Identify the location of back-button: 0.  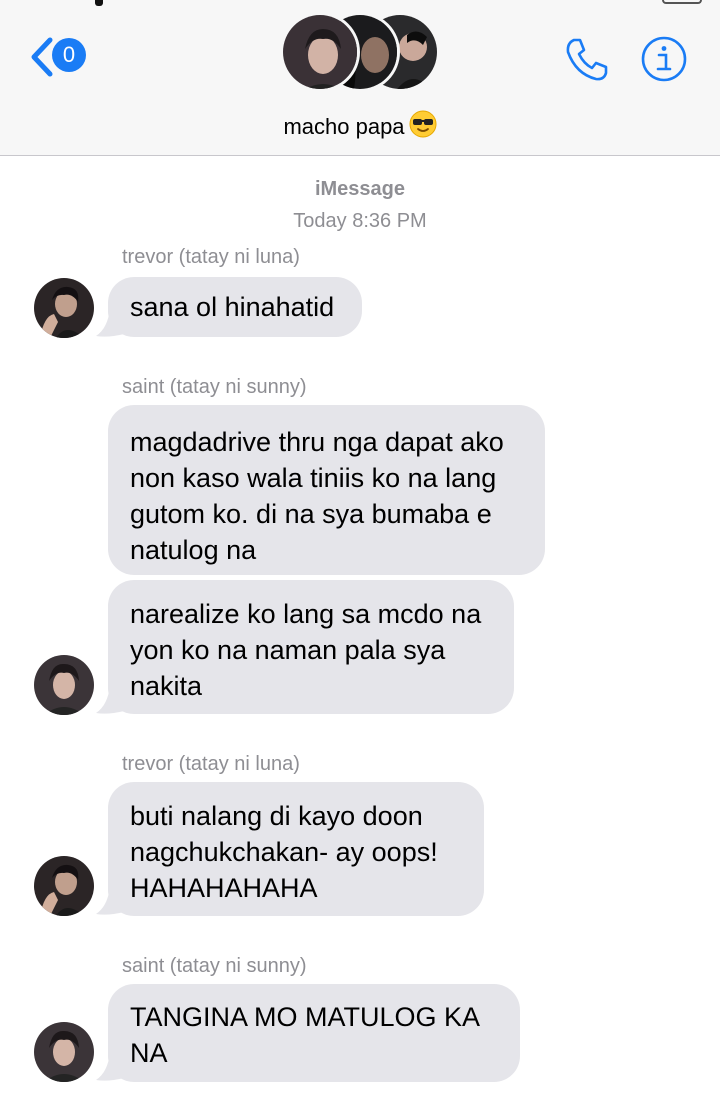
(60, 56).